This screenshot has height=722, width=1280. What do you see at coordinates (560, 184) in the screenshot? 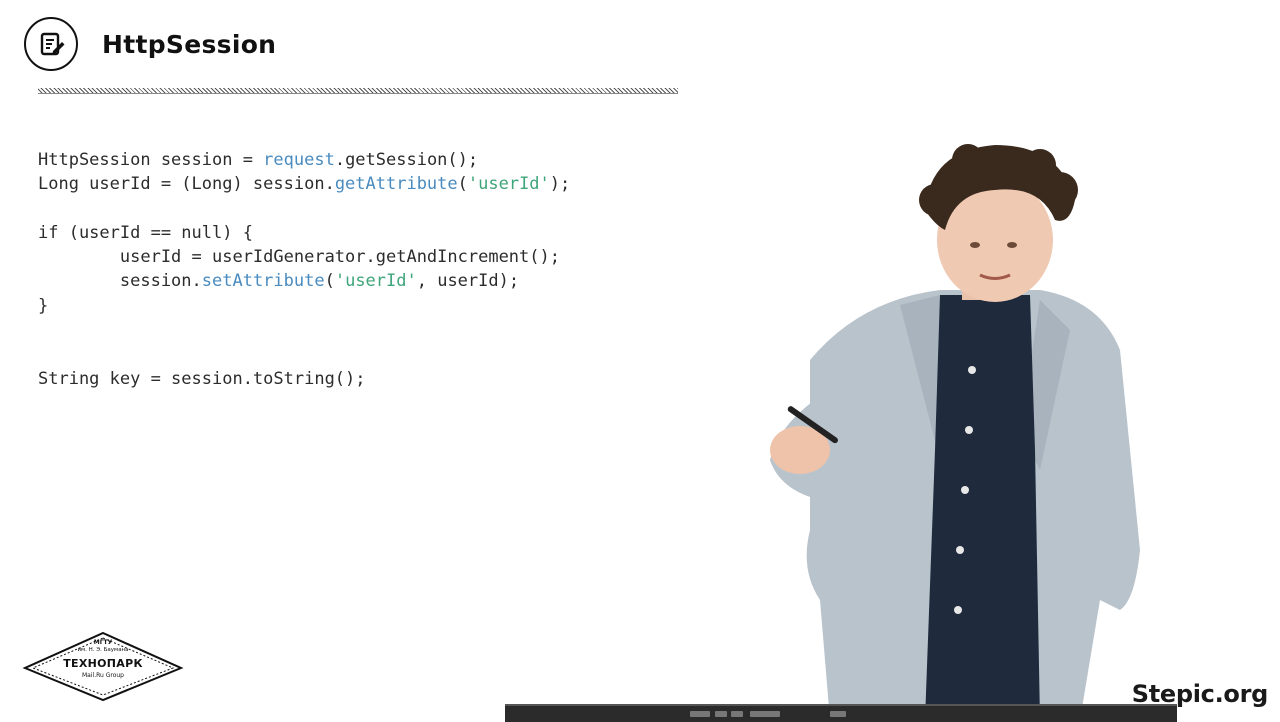
I see `code-text: );` at bounding box center [560, 184].